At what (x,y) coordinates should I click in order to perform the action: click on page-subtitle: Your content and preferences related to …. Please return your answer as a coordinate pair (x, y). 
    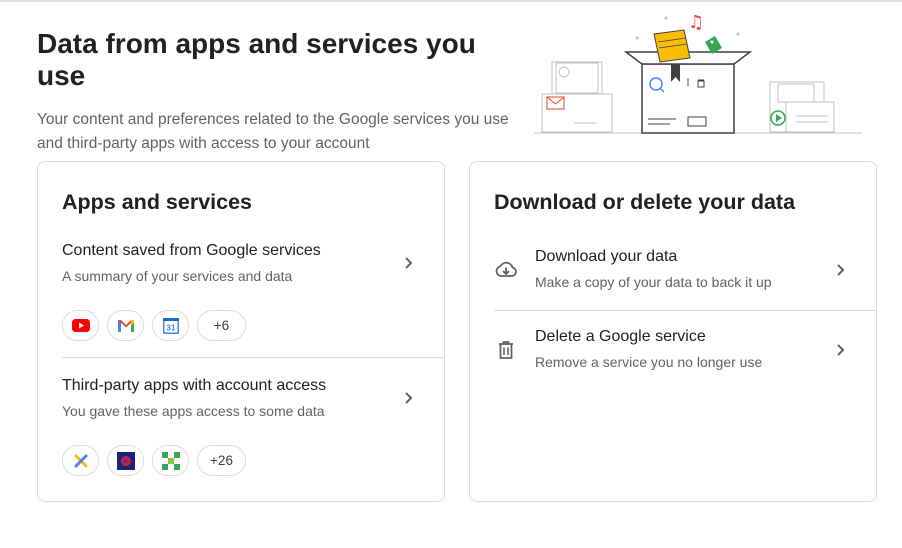
    Looking at the image, I should click on (273, 131).